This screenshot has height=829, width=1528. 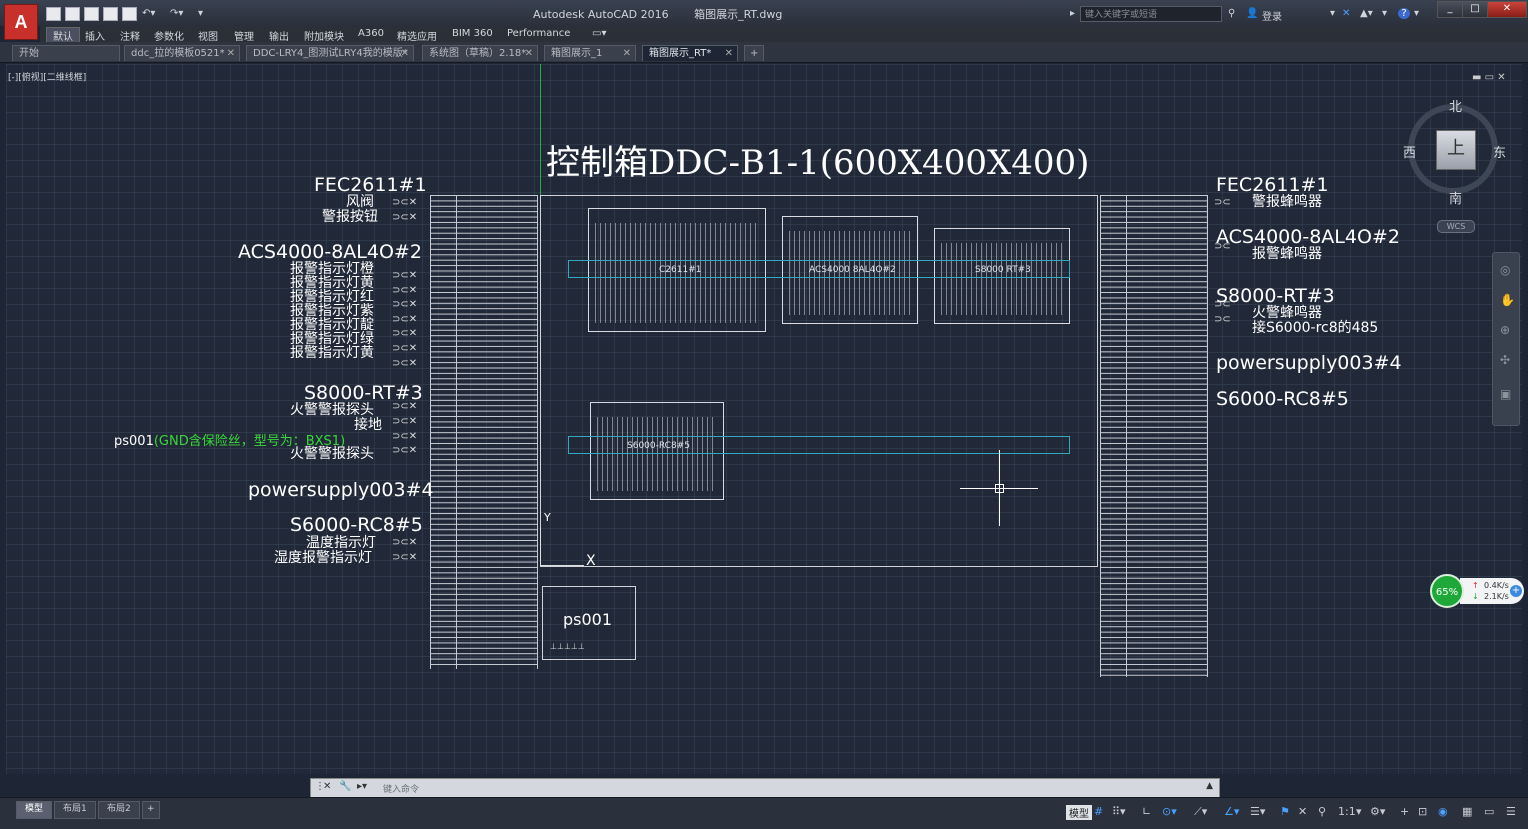 What do you see at coordinates (472, 33) in the screenshot?
I see `ribbon-tab-bim360: BIM 360` at bounding box center [472, 33].